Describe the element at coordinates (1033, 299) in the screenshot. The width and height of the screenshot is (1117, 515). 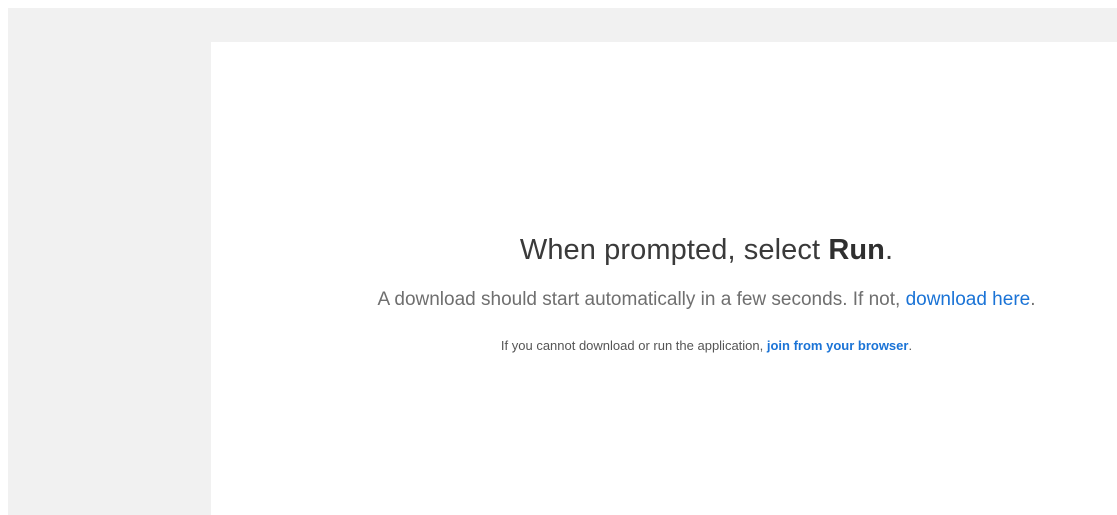
I see `download-message-suffix: .` at that location.